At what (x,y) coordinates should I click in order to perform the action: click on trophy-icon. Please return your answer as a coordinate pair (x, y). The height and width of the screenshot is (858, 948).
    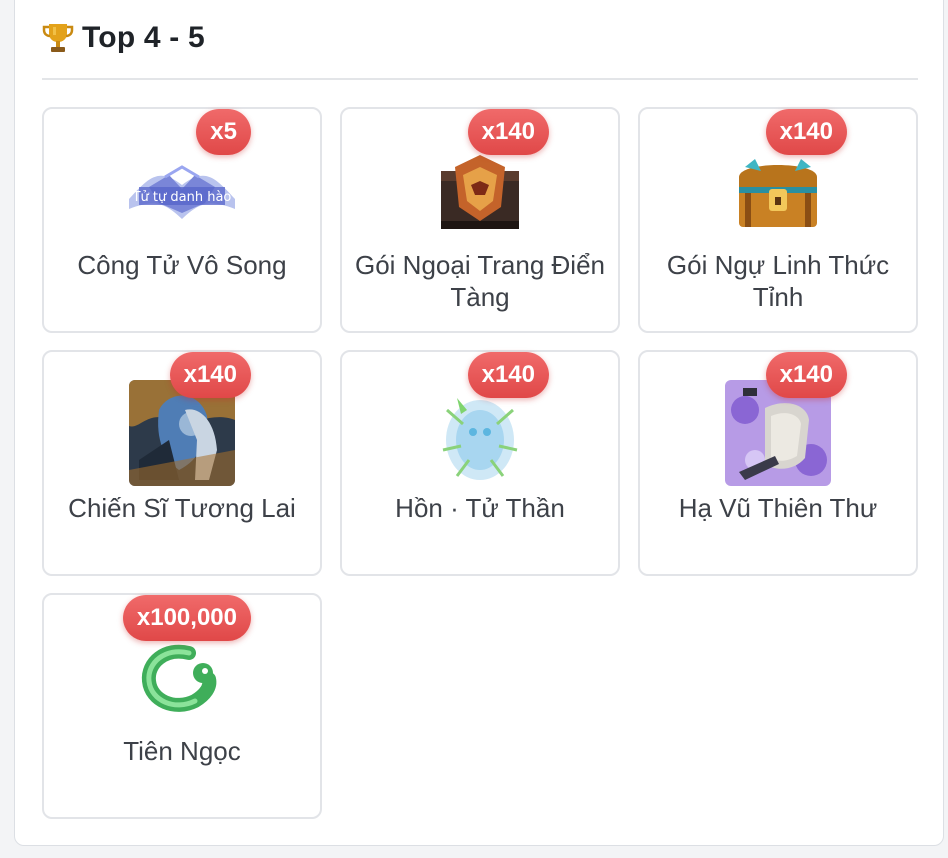
    Looking at the image, I should click on (58, 38).